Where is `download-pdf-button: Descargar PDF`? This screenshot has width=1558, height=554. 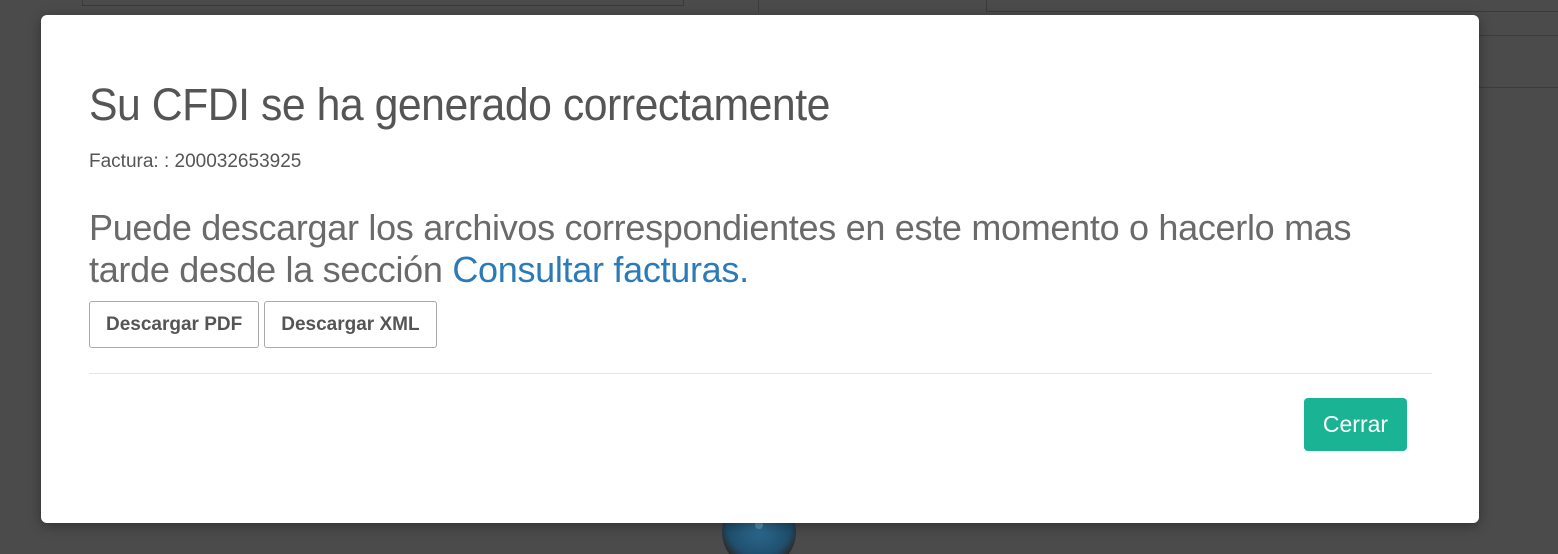 download-pdf-button: Descargar PDF is located at coordinates (174, 324).